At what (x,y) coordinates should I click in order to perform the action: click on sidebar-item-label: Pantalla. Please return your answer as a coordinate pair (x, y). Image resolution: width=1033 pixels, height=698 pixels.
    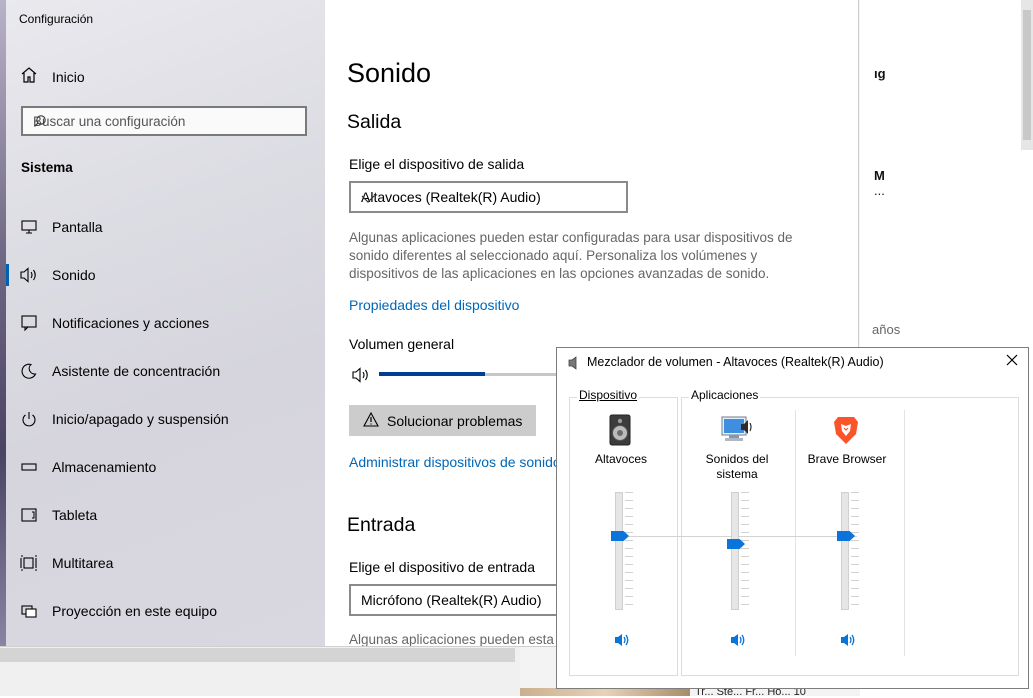
    Looking at the image, I should click on (77, 227).